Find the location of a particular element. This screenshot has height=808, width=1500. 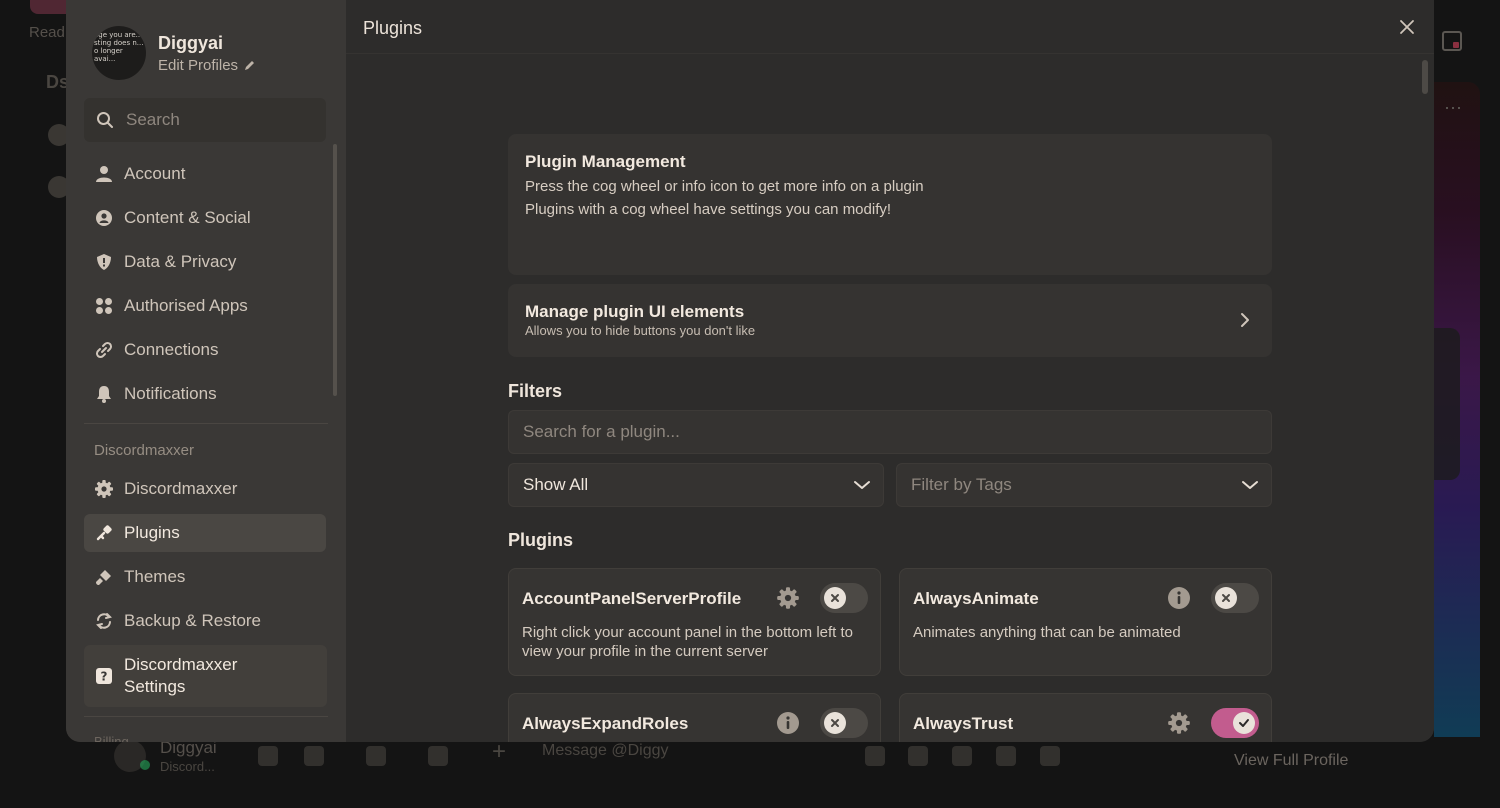

plugin-name: AccountPanelServerProfile is located at coordinates (632, 598).